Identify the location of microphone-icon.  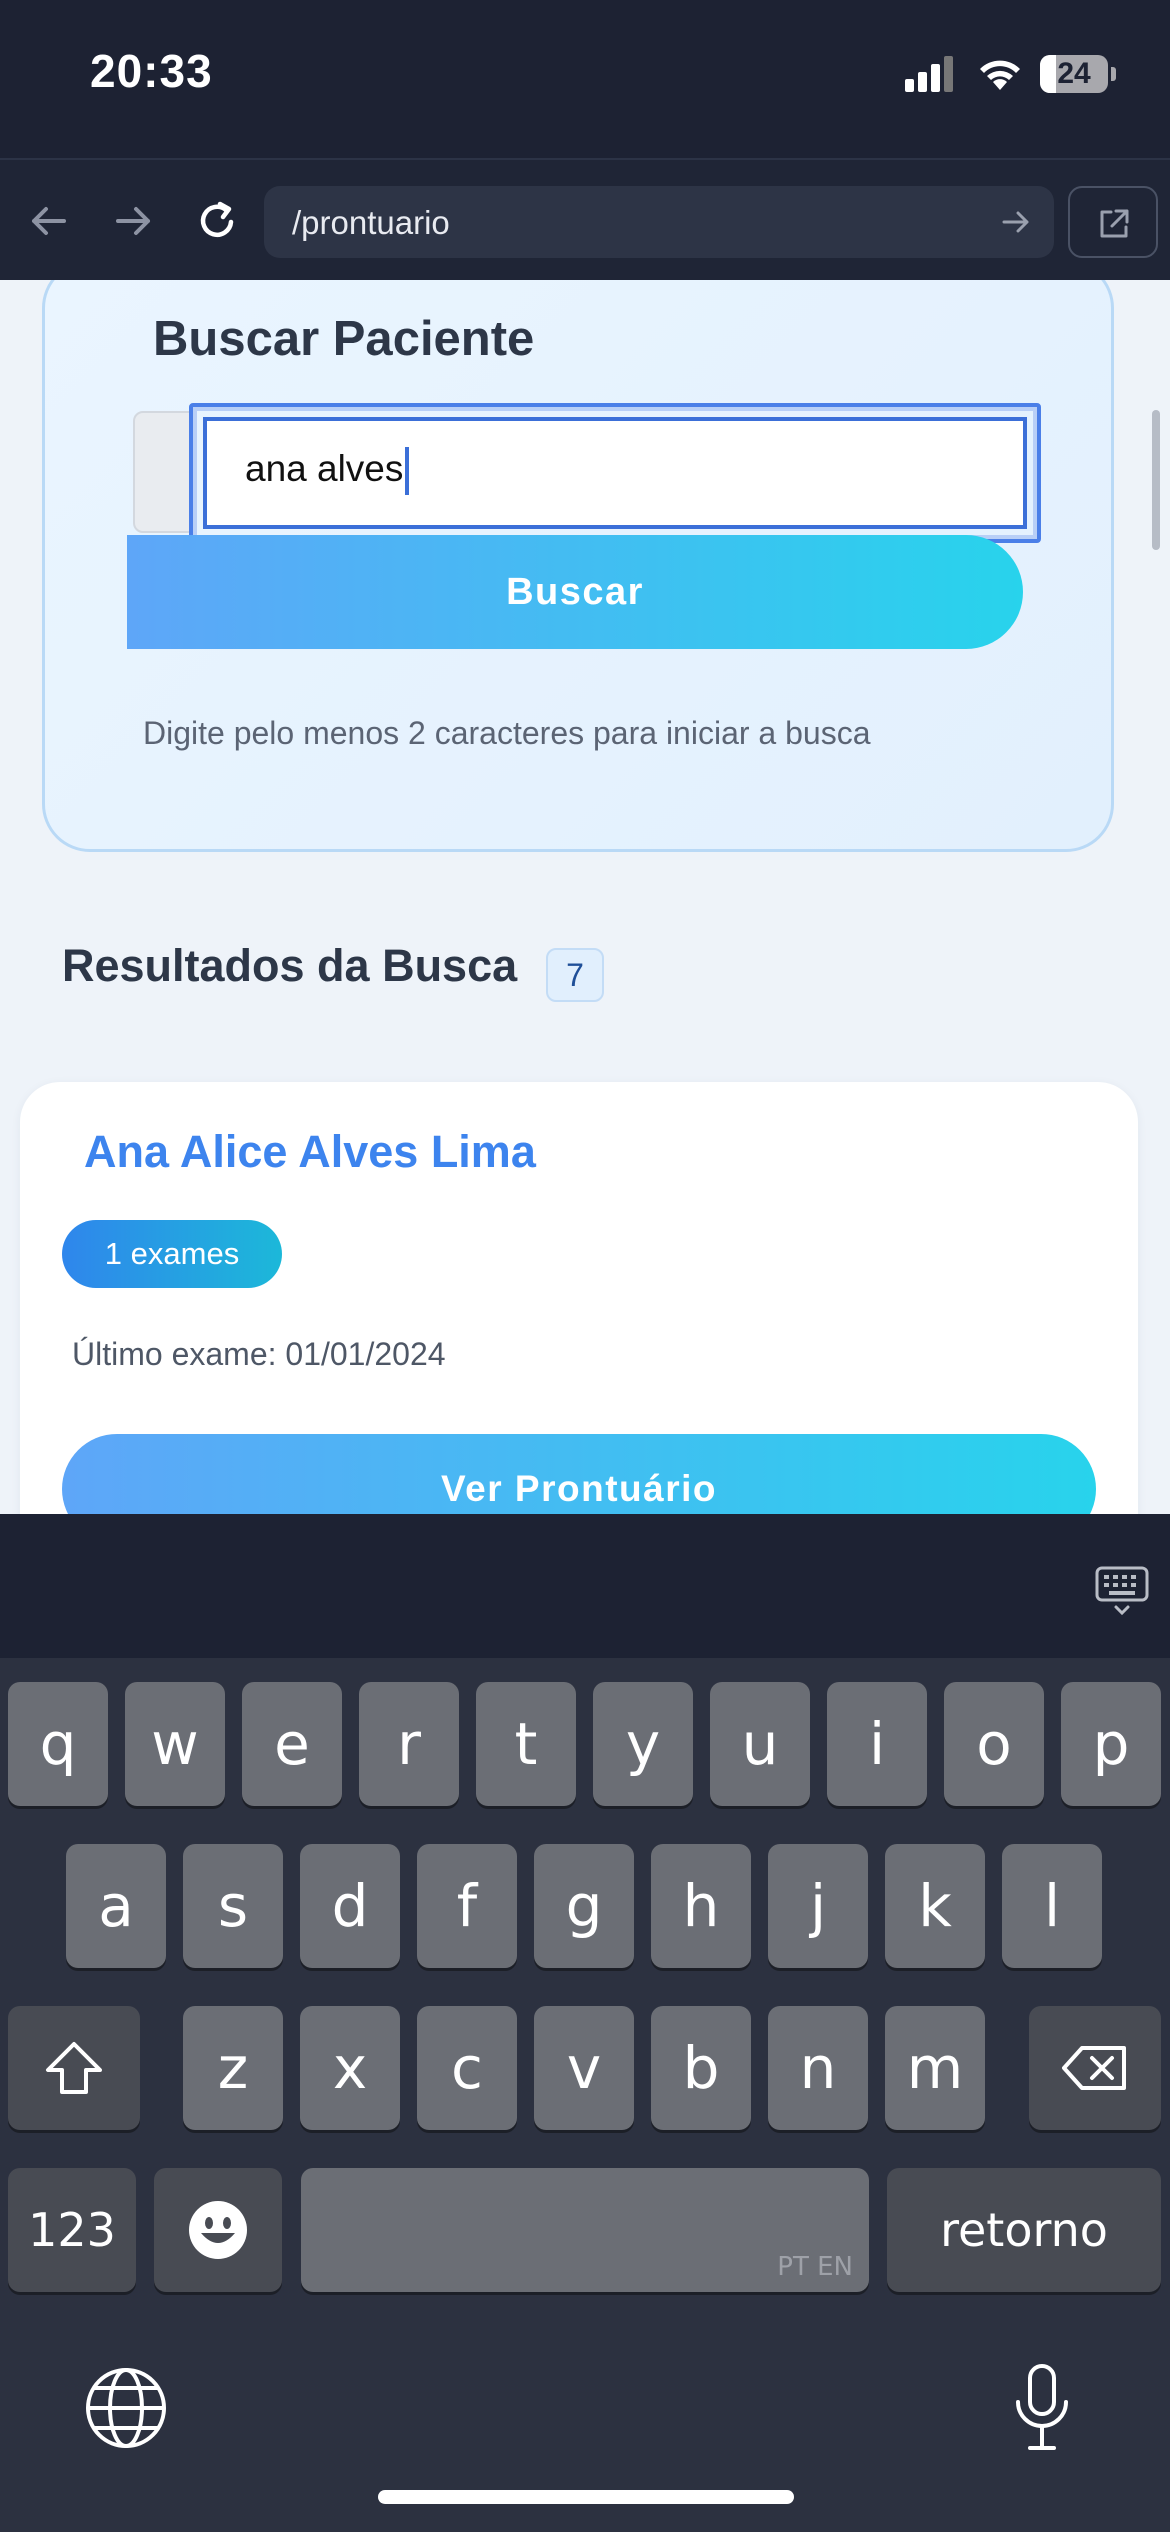
(1042, 2408).